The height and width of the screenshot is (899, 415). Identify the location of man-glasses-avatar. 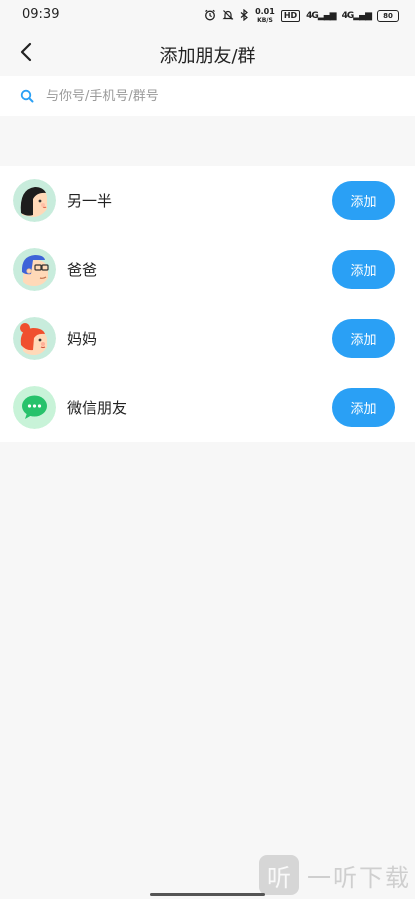
(34, 269).